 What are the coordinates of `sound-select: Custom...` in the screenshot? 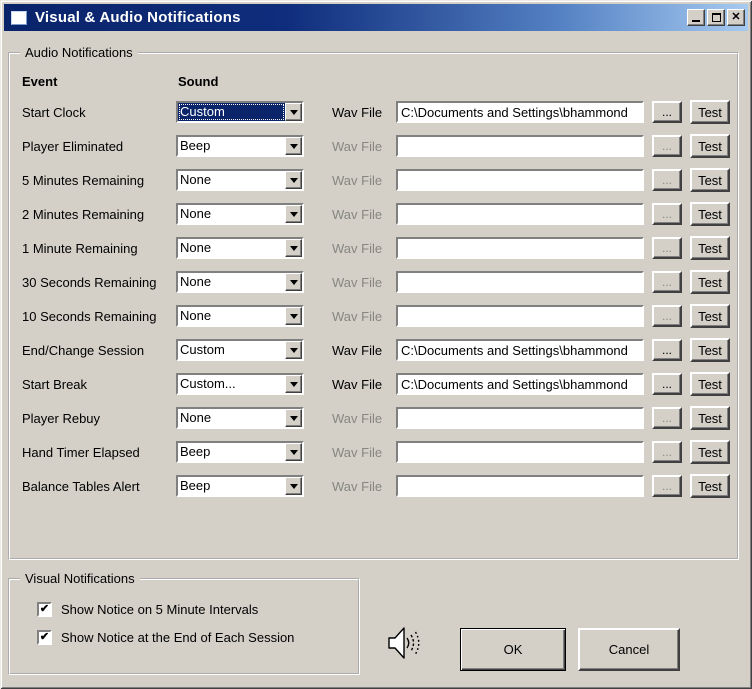 It's located at (240, 384).